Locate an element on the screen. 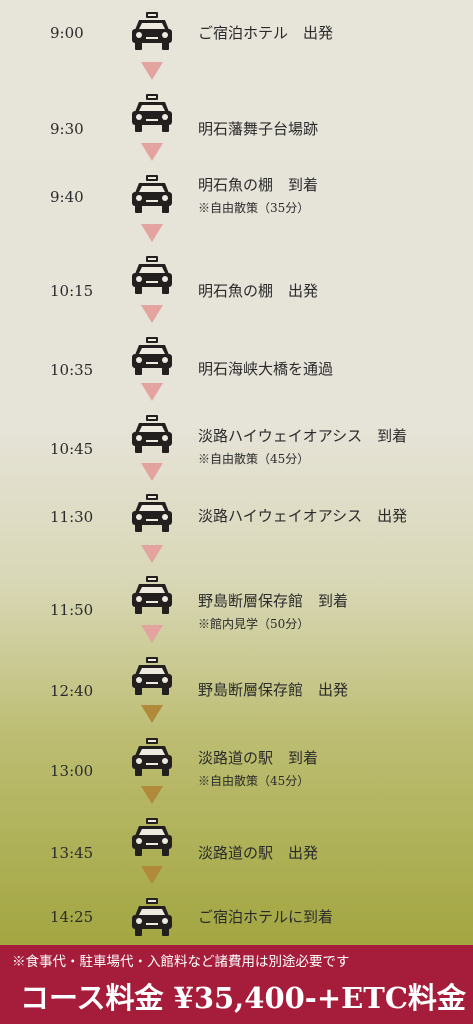 The width and height of the screenshot is (473, 1024). stop-item: ご宿泊ホテル 出発 is located at coordinates (333, 33).